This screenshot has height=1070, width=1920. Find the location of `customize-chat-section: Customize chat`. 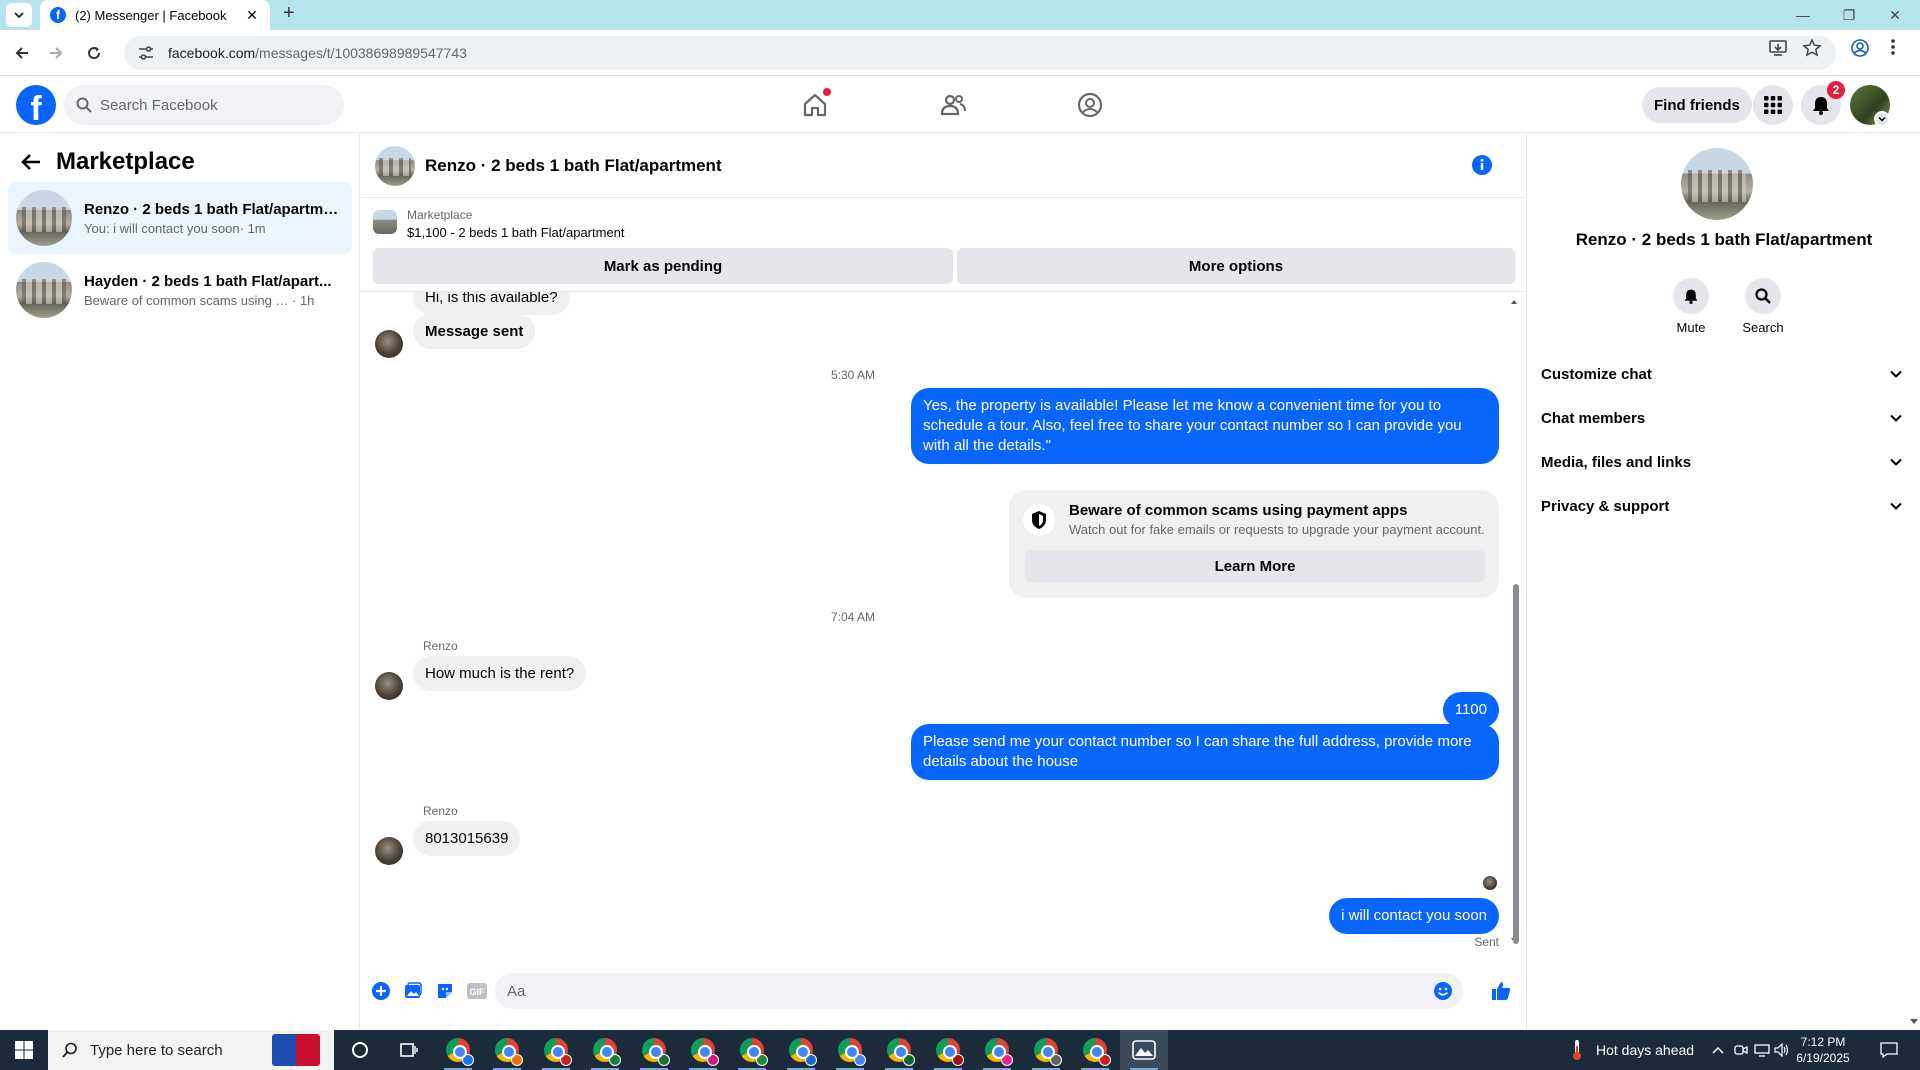

customize-chat-section: Customize chat is located at coordinates (1724, 374).